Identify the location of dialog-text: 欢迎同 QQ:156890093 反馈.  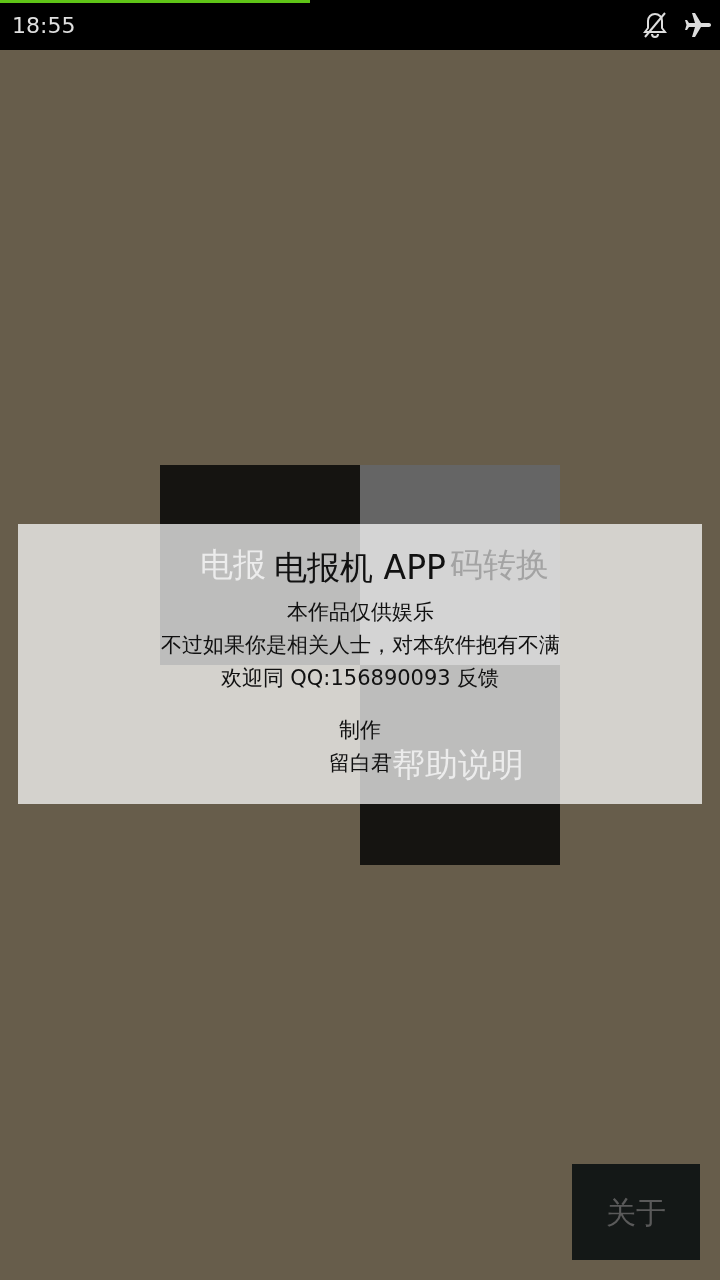
(360, 678).